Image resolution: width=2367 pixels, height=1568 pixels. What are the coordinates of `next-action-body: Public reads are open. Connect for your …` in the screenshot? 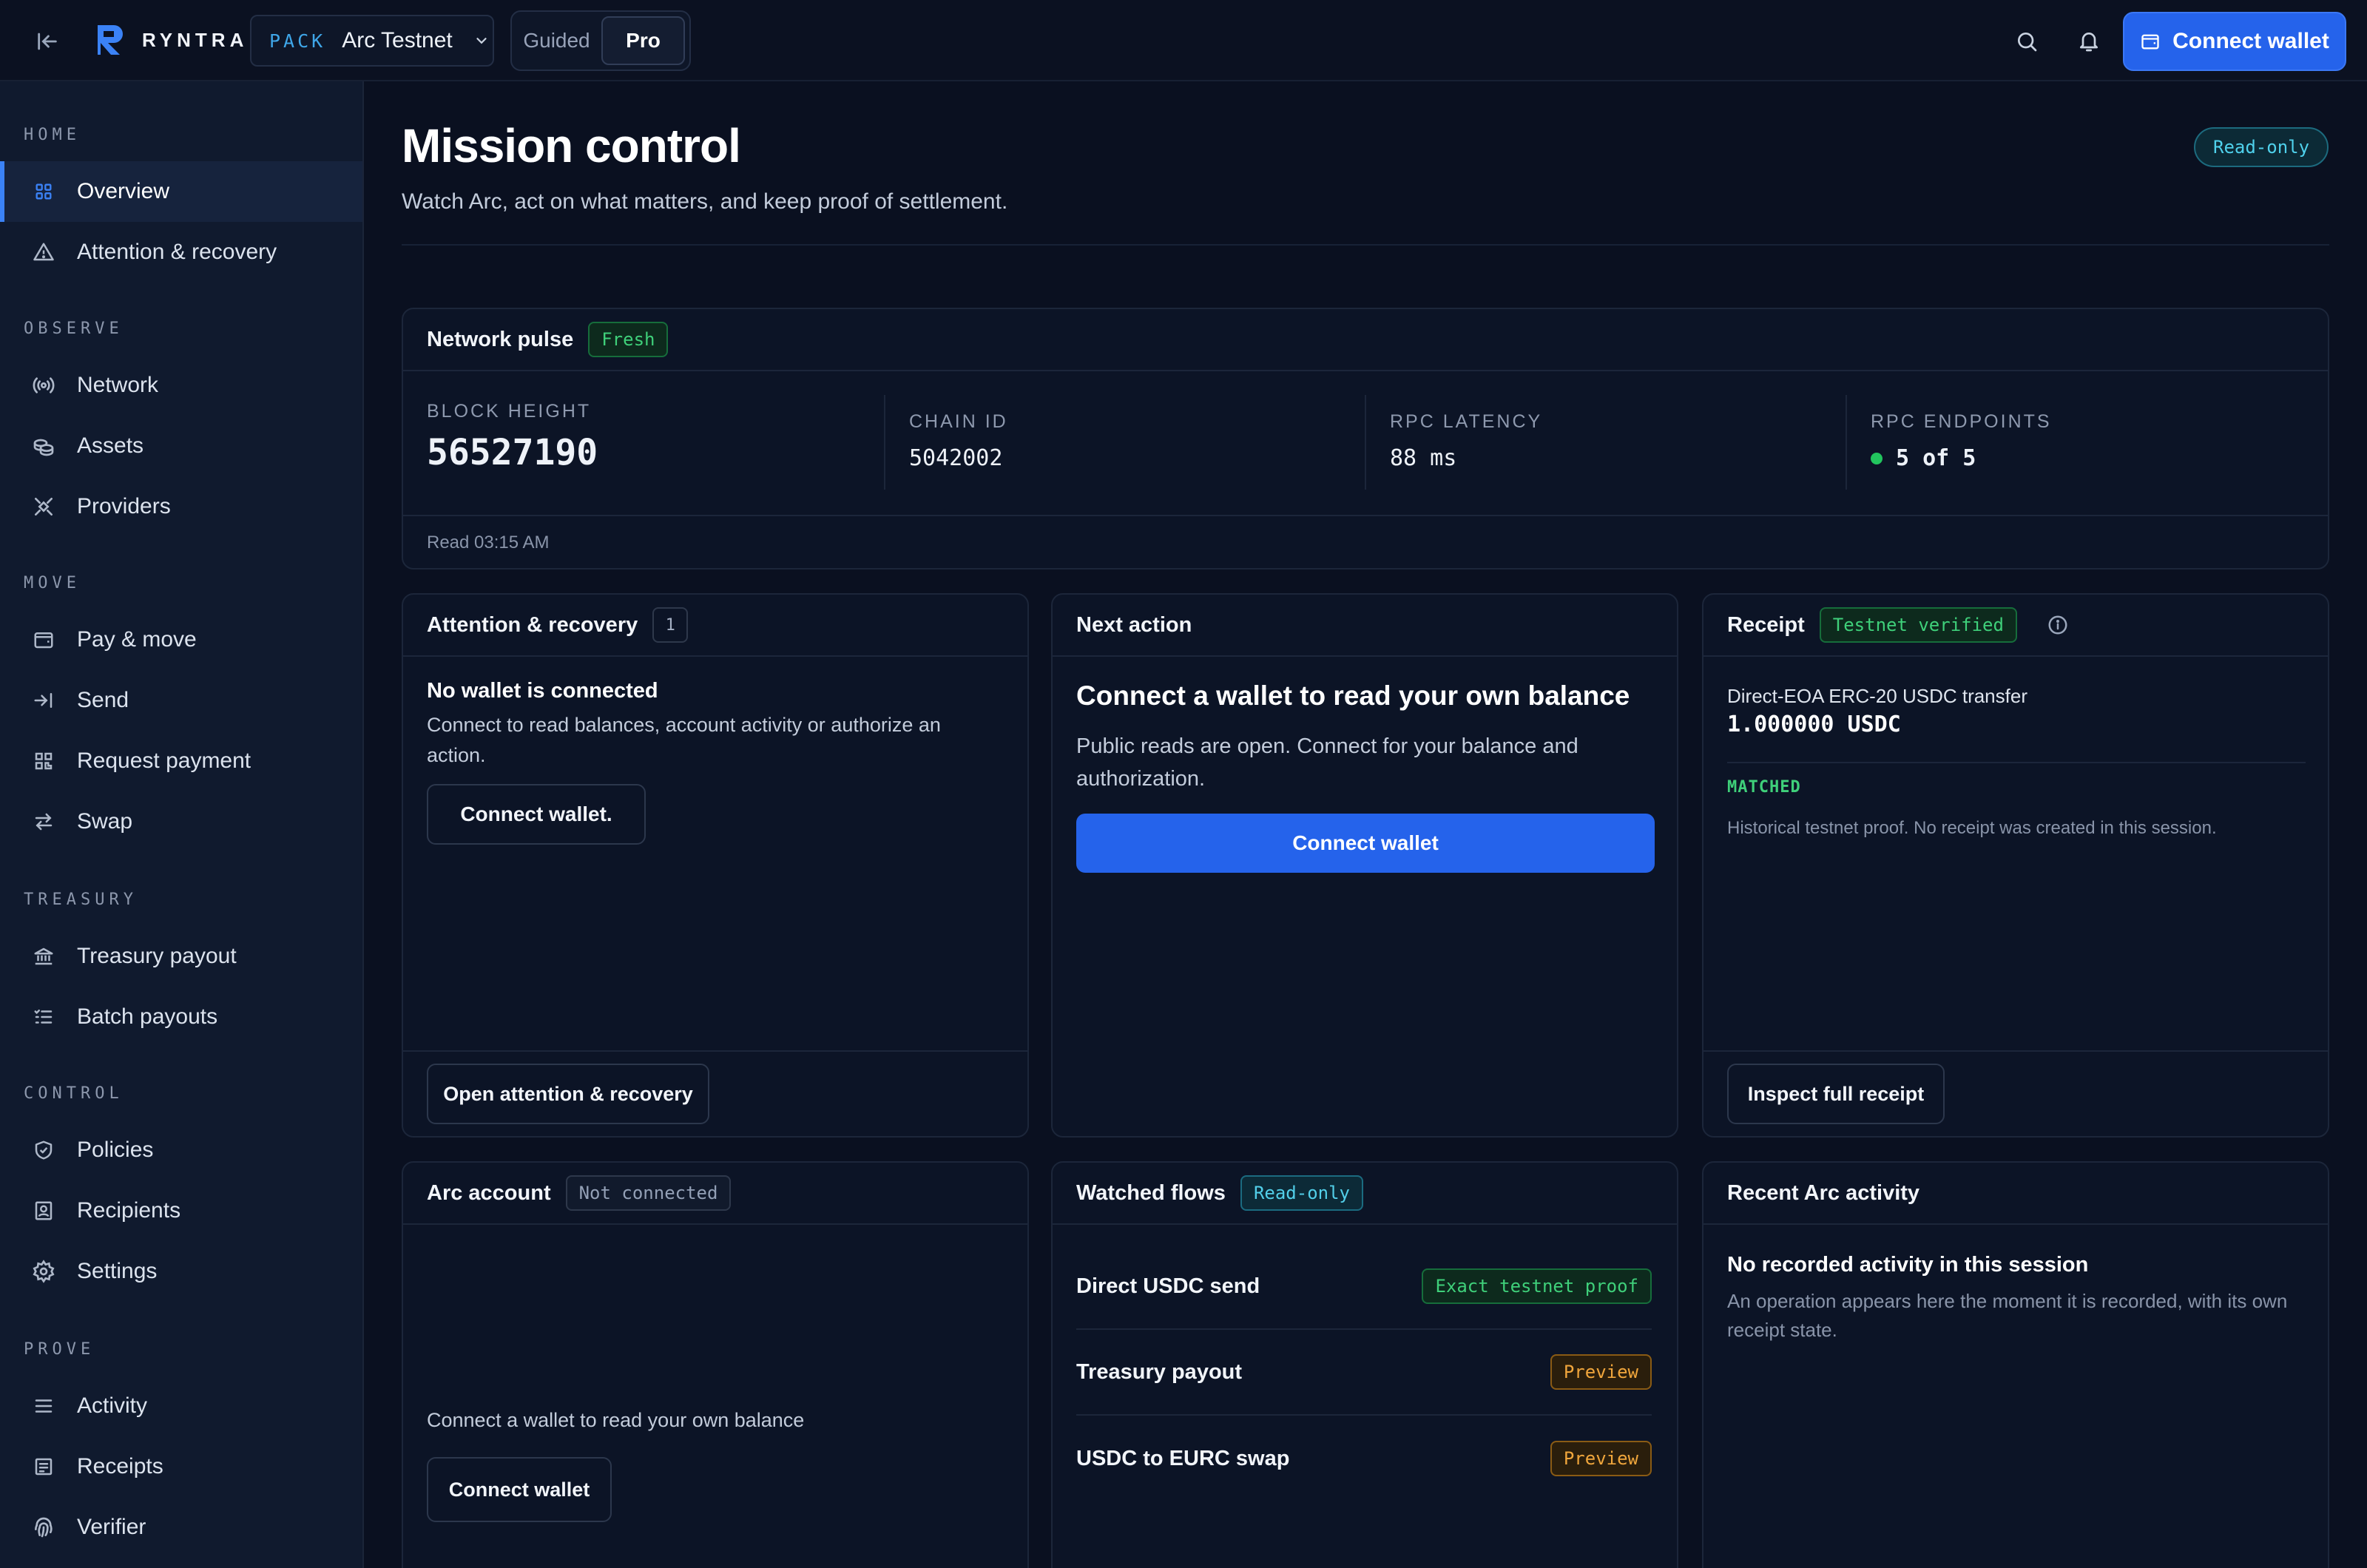 It's located at (1327, 762).